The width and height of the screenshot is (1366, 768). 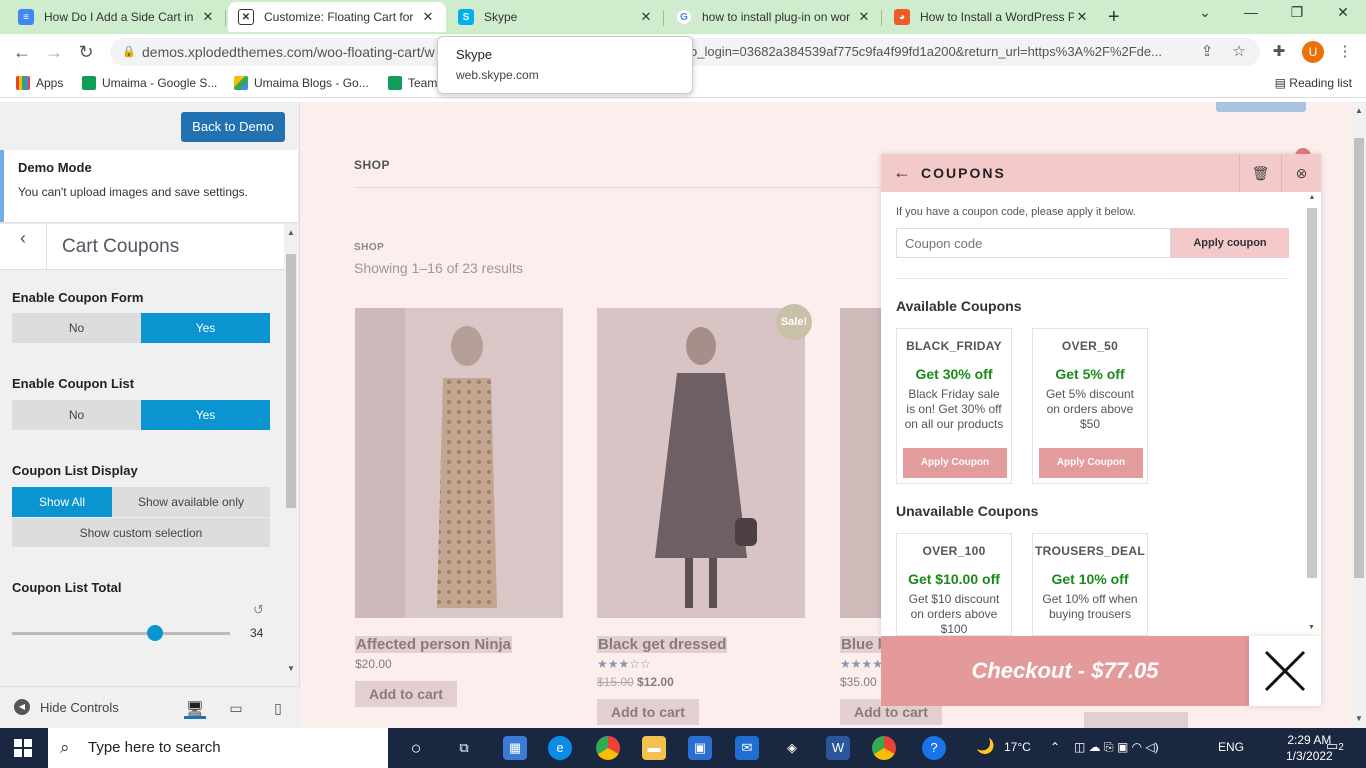 What do you see at coordinates (792, 748) in the screenshot?
I see `app-icon: ◈` at bounding box center [792, 748].